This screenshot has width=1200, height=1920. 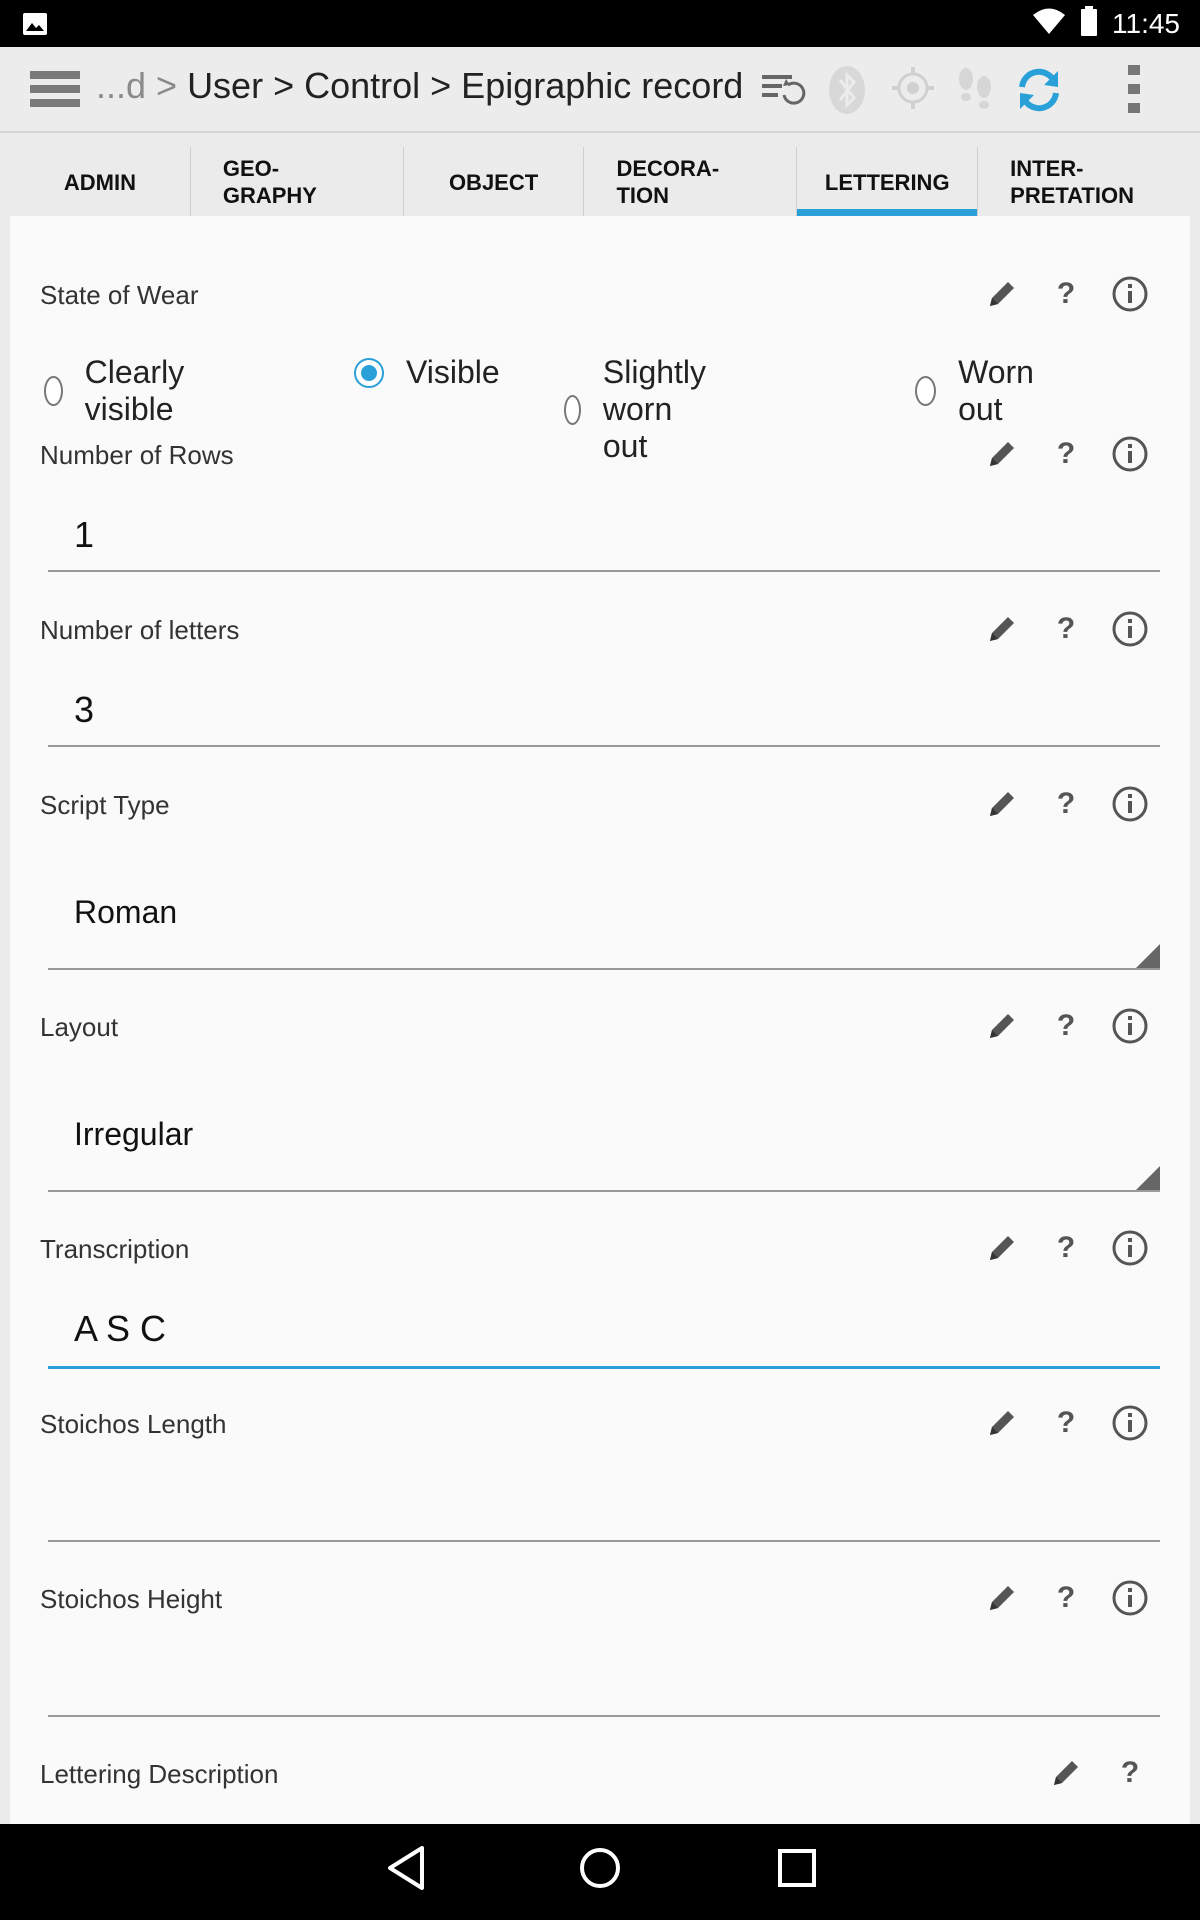 What do you see at coordinates (975, 92) in the screenshot?
I see `footsteps-icon` at bounding box center [975, 92].